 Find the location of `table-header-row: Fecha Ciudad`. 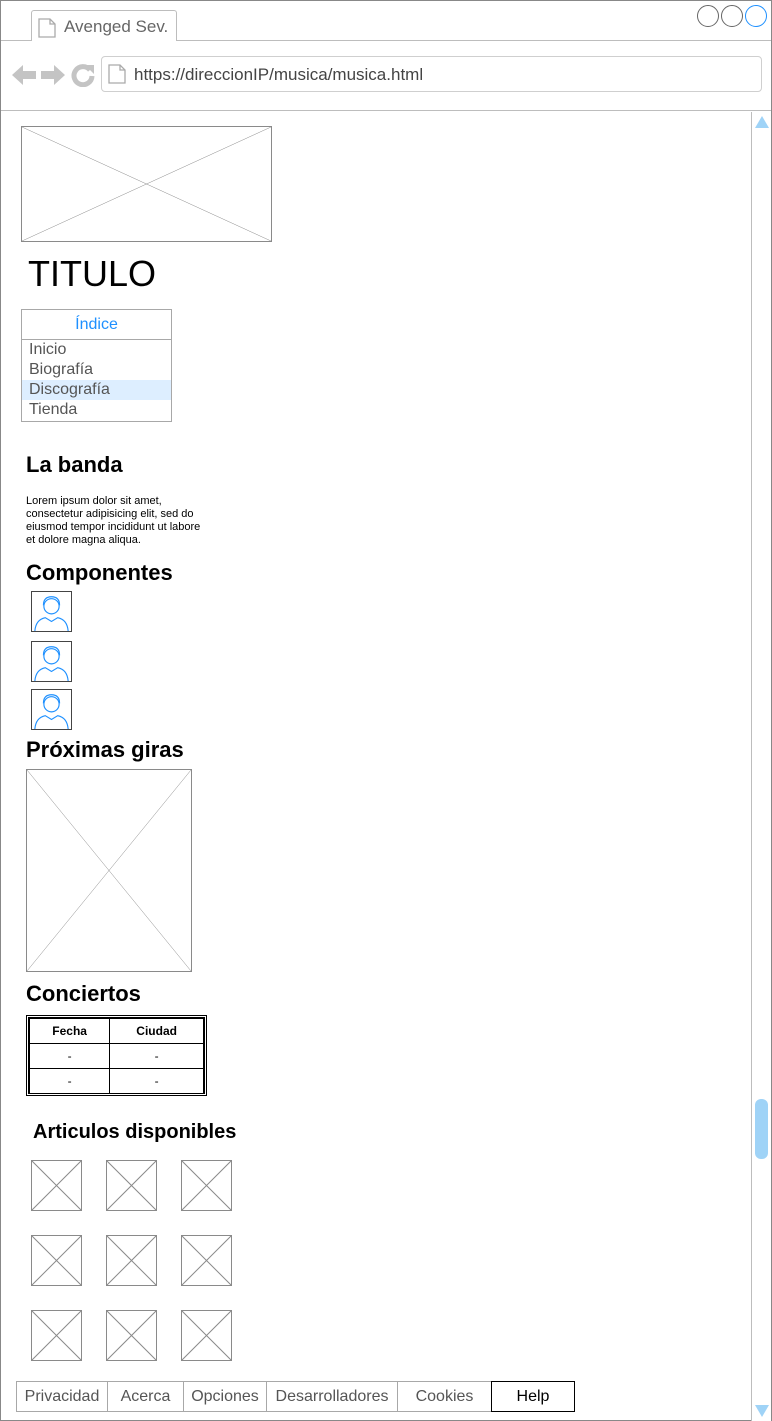

table-header-row: Fecha Ciudad is located at coordinates (116, 1031).